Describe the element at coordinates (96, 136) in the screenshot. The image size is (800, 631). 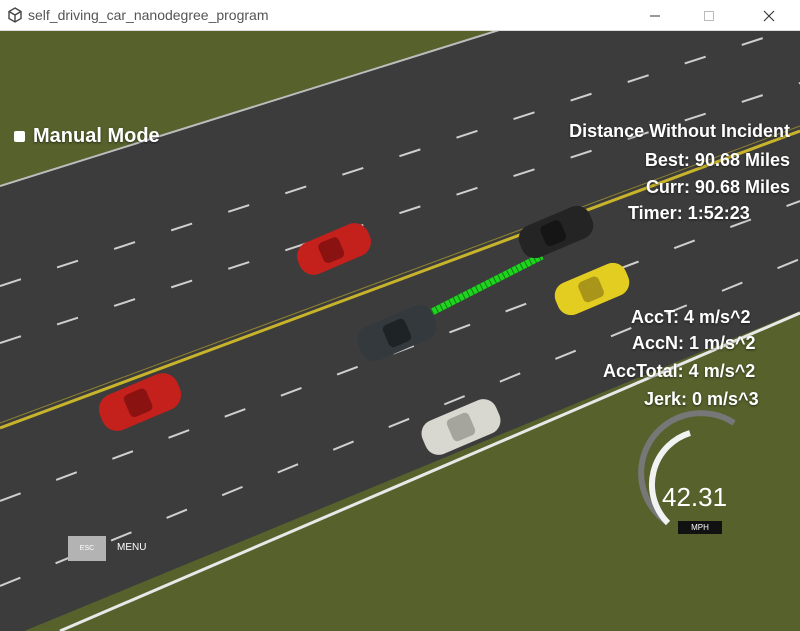
I see `manual-mode-label: Manual Mode` at that location.